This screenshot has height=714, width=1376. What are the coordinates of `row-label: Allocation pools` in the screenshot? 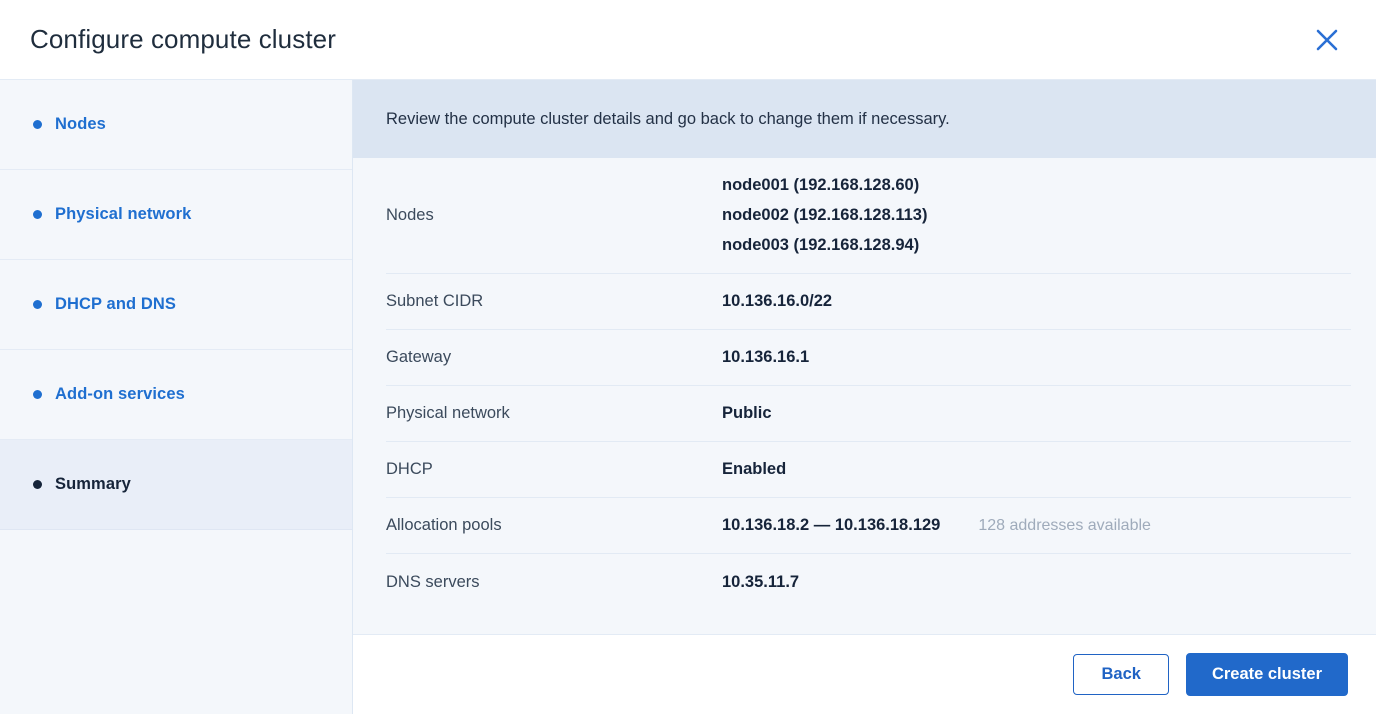 It's located at (444, 525).